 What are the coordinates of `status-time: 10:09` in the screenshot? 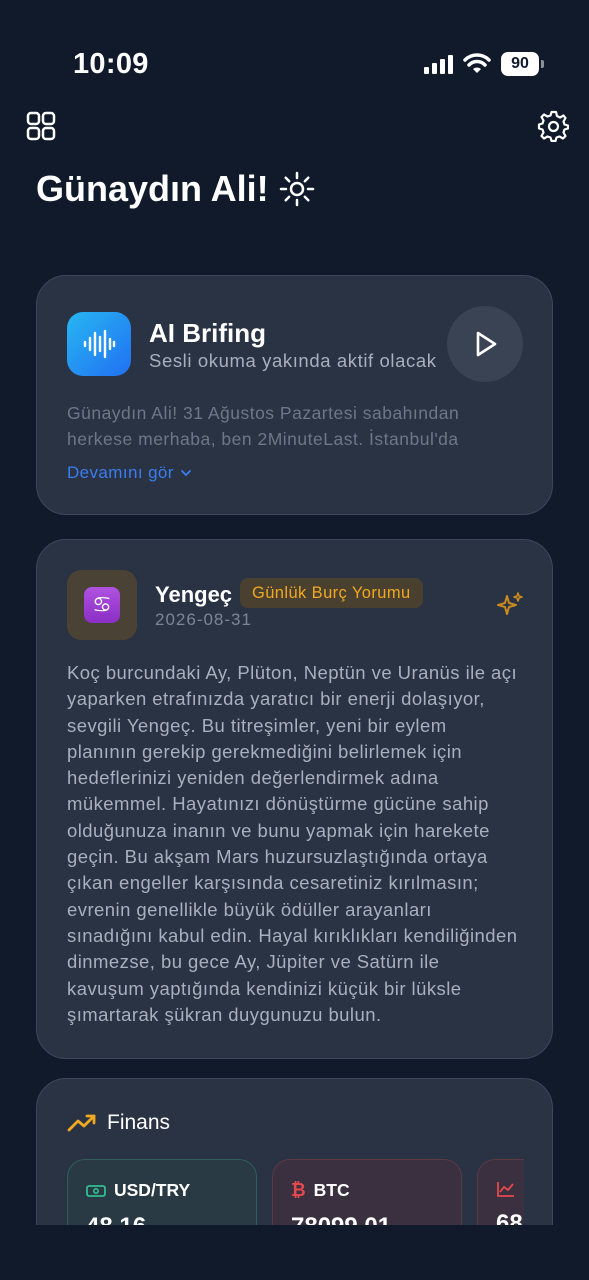 It's located at (111, 64).